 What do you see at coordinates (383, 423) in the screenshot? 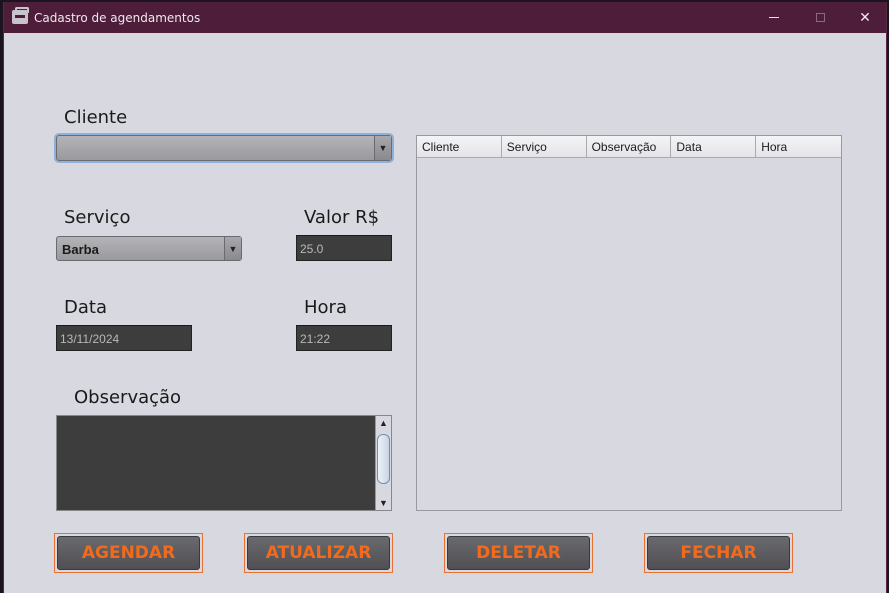
I see `scroll-up-icon: ▲` at bounding box center [383, 423].